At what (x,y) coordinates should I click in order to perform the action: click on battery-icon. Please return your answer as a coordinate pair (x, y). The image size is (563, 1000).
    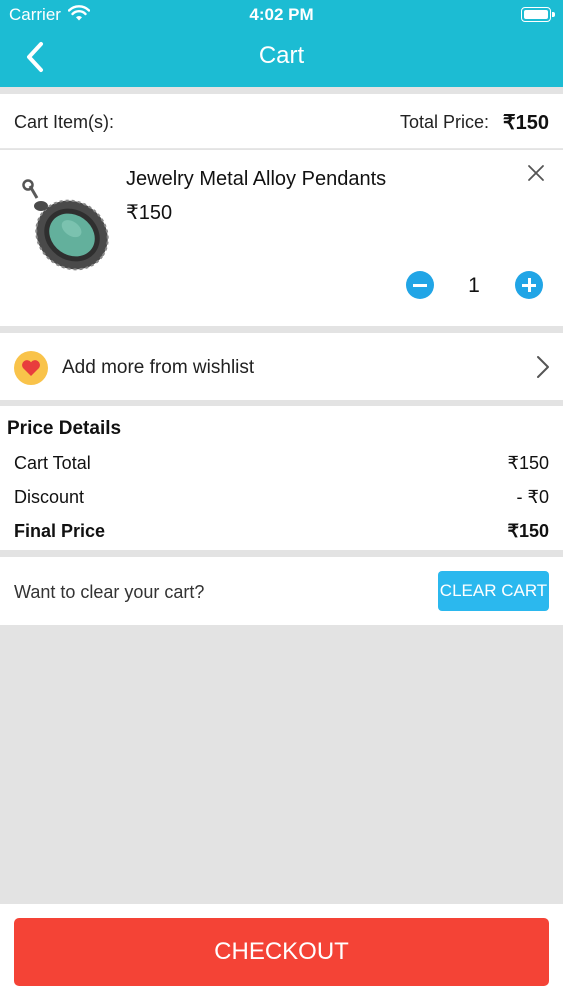
    Looking at the image, I should click on (538, 14).